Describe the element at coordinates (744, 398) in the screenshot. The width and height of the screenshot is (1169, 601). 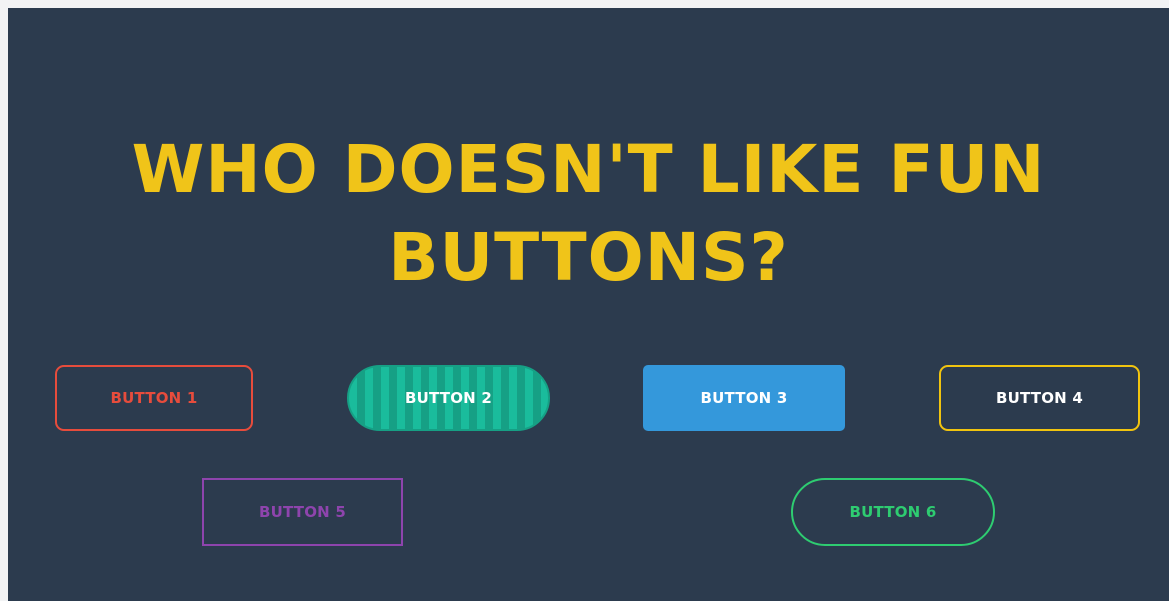
I see `button-3: BUTTON 3` at that location.